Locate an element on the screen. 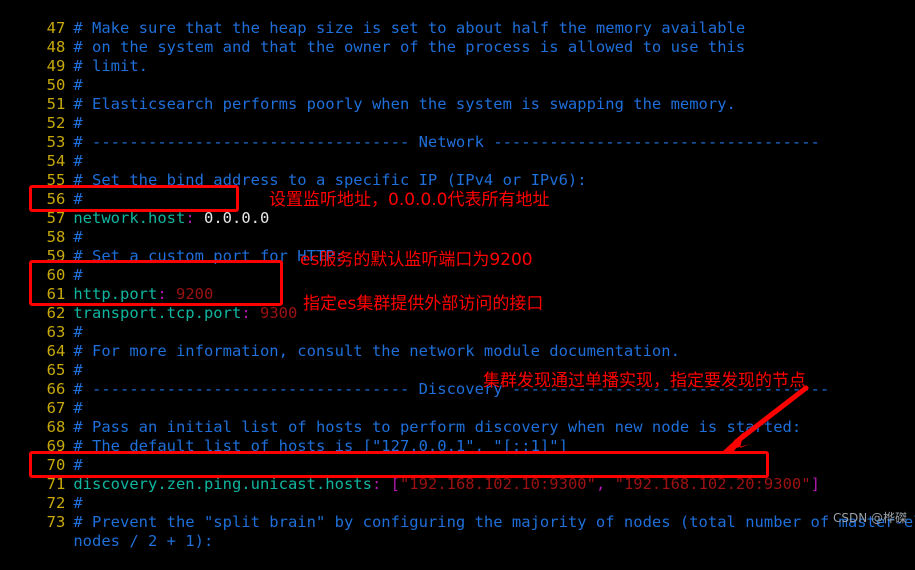 The width and height of the screenshot is (915, 570). code-line: 56 # is located at coordinates (457, 189).